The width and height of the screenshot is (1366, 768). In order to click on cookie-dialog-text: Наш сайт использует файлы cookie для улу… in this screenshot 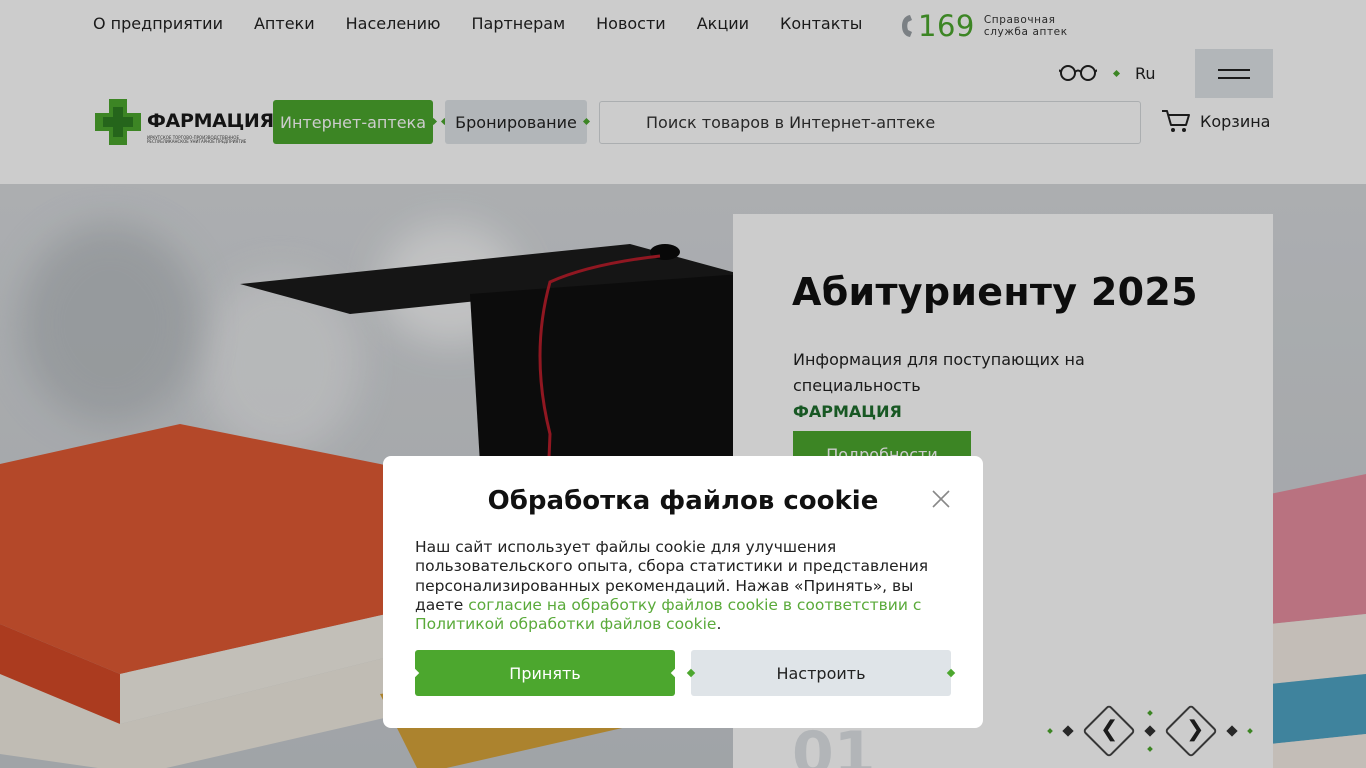, I will do `click(685, 586)`.